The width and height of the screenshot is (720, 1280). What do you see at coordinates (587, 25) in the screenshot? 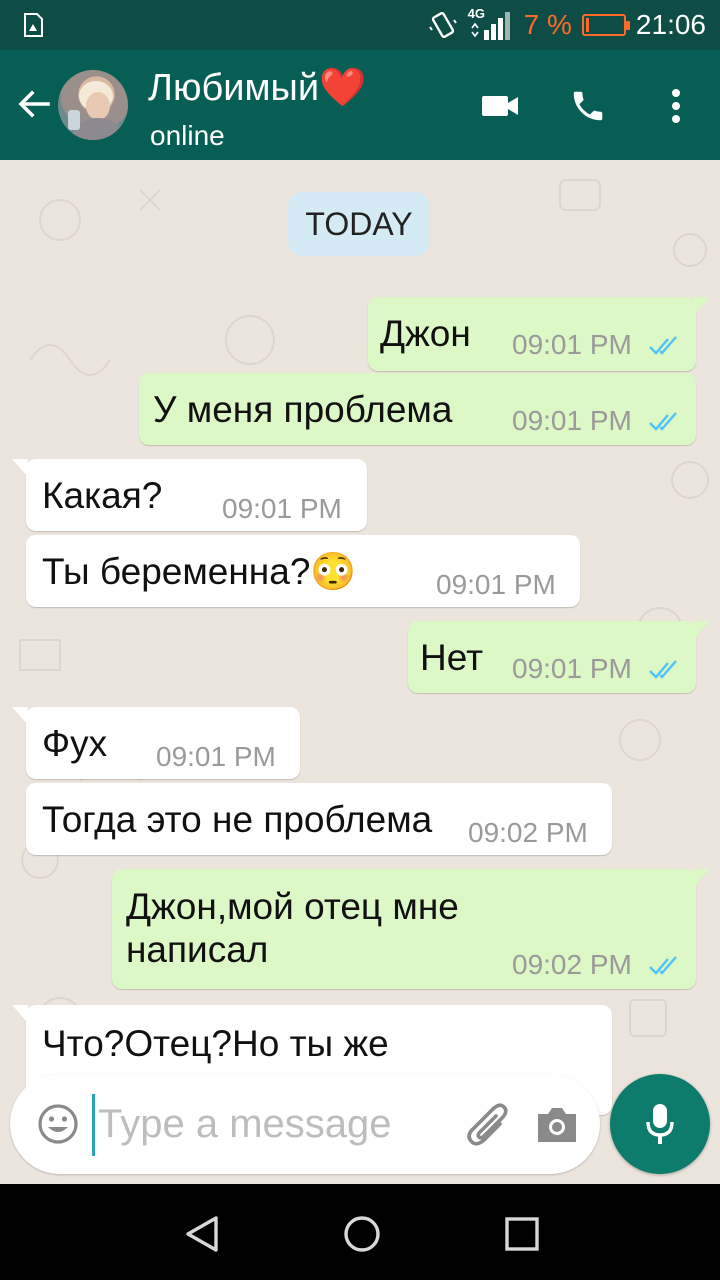
I see `battery-level` at bounding box center [587, 25].